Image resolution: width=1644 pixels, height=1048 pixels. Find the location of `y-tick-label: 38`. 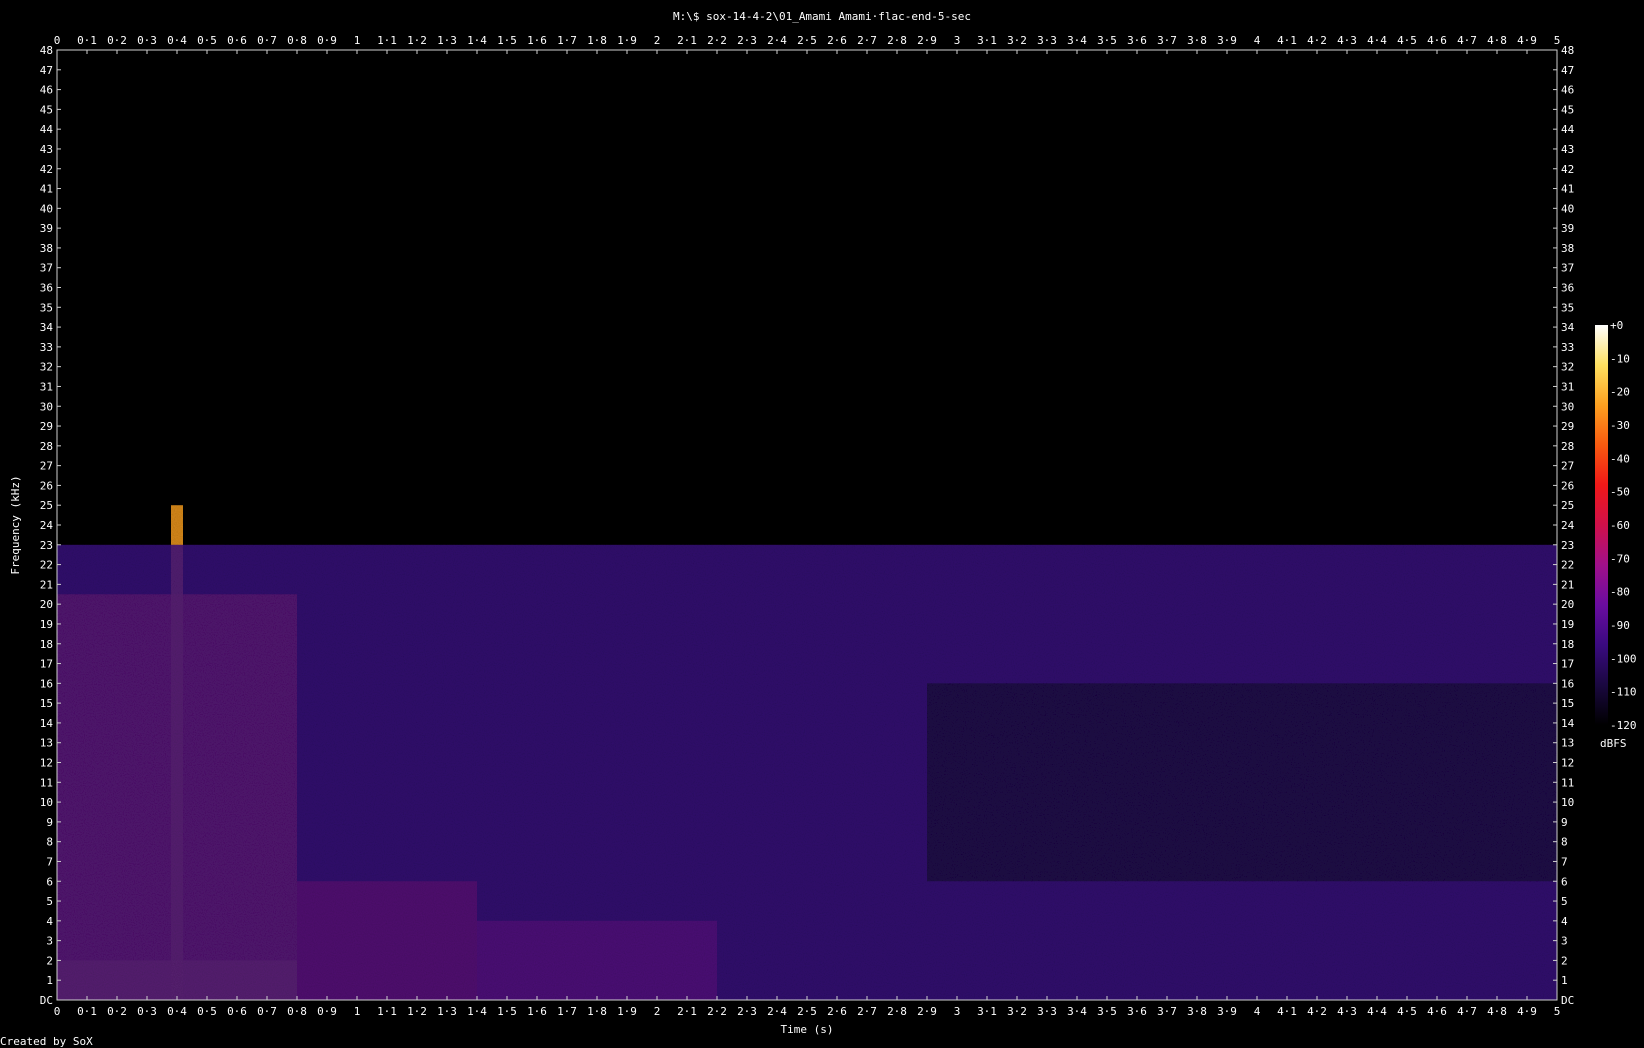

y-tick-label: 38 is located at coordinates (1567, 248).